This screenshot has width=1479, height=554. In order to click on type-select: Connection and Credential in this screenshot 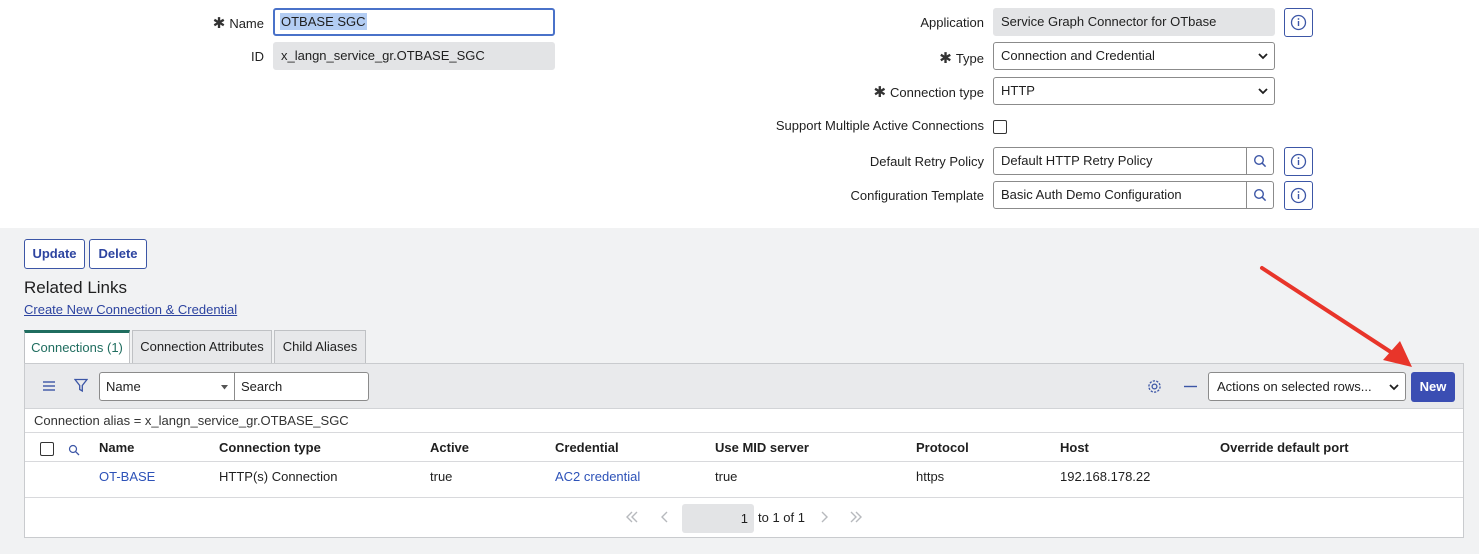, I will do `click(1134, 56)`.